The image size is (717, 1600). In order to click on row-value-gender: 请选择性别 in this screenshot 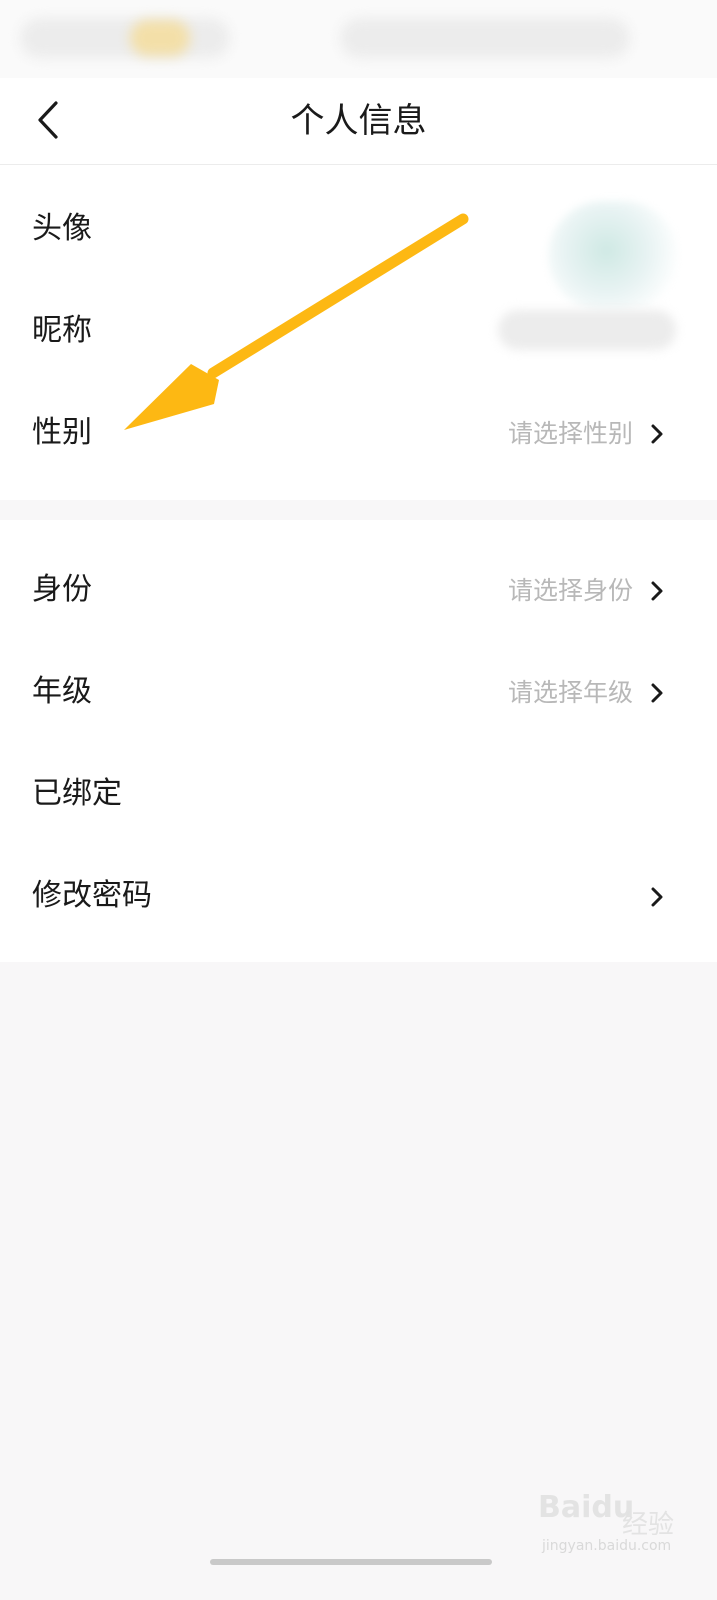, I will do `click(570, 433)`.